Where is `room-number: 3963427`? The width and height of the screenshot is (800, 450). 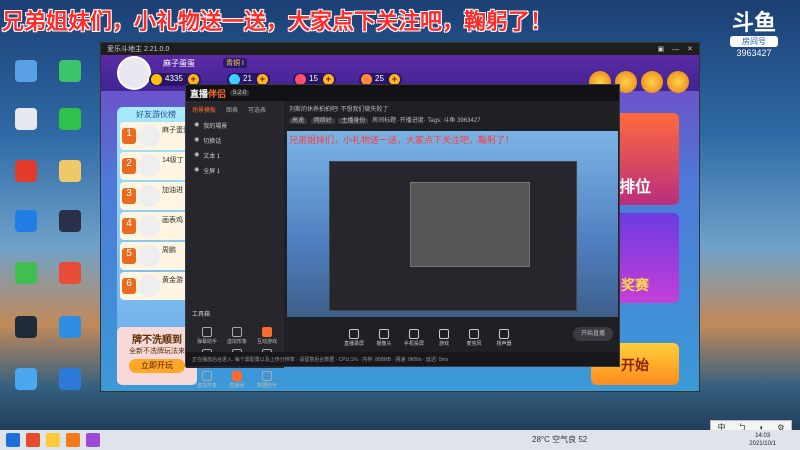 room-number: 3963427 is located at coordinates (754, 53).